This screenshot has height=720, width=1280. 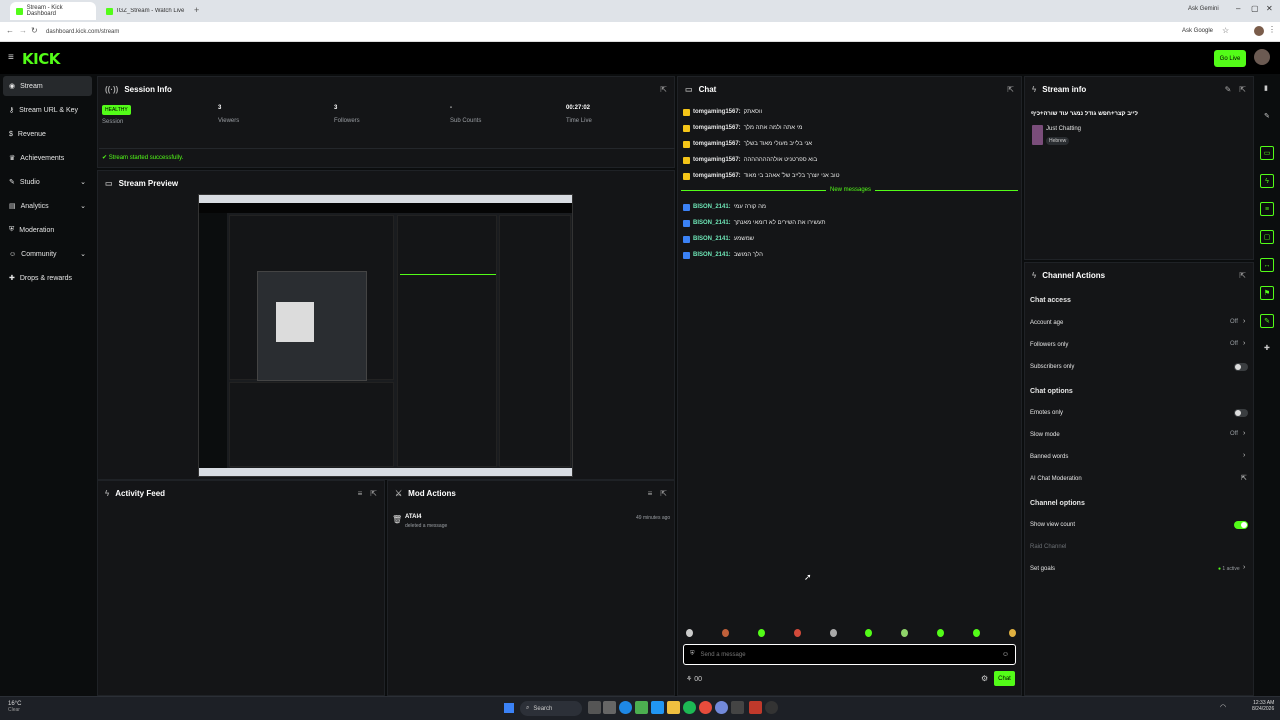 What do you see at coordinates (747, 144) in the screenshot?
I see `chat-message: tomgaming1567: אני בלייב מעולי מאוד בשלך` at bounding box center [747, 144].